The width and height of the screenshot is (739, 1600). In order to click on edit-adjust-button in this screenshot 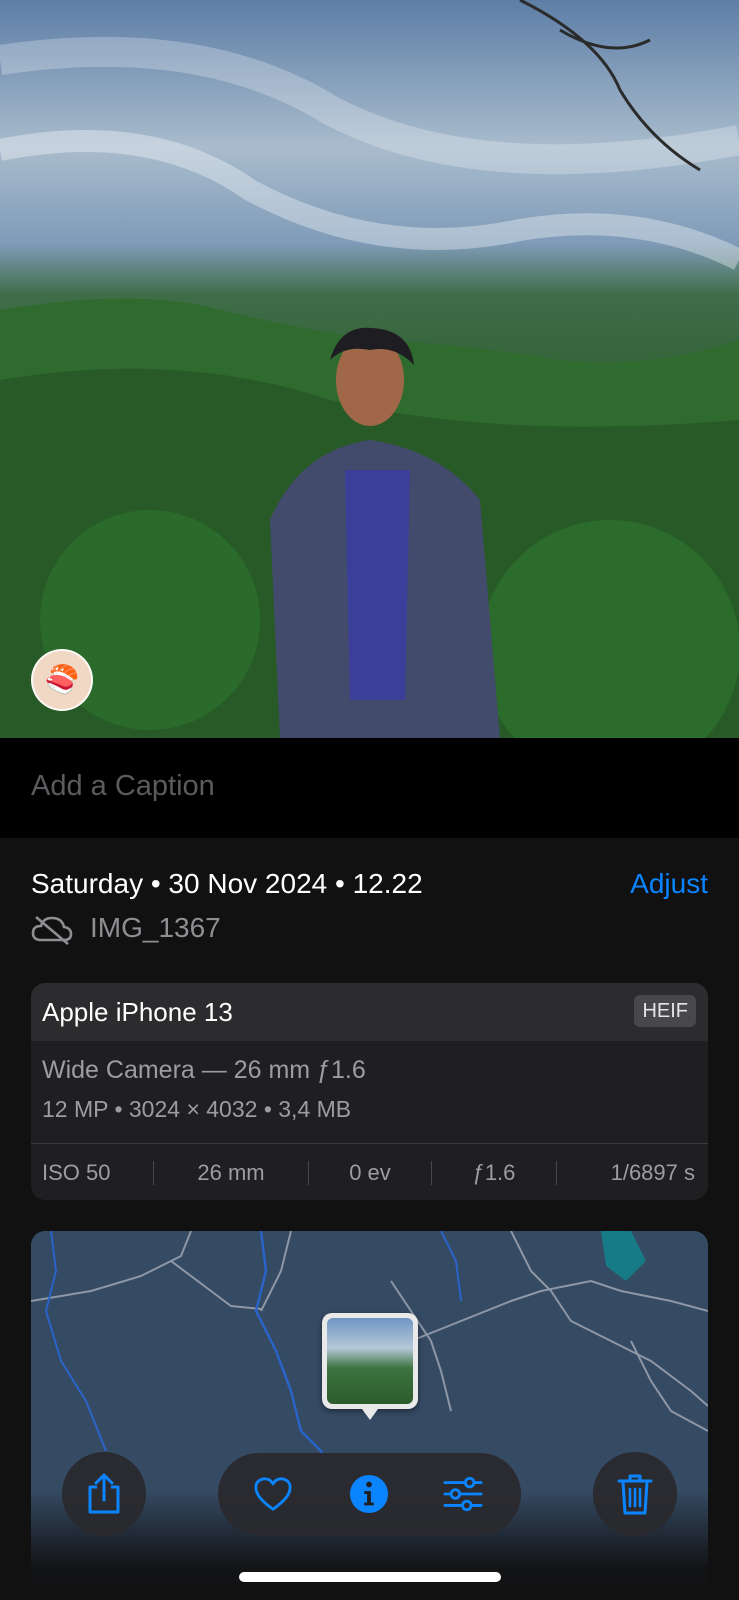, I will do `click(463, 1494)`.